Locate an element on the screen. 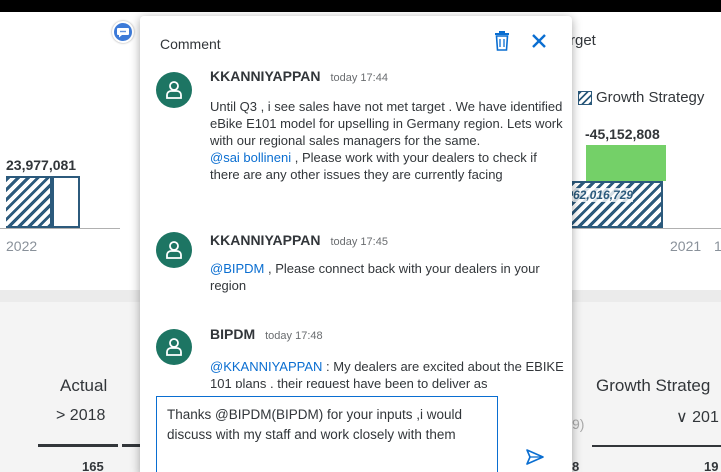 The height and width of the screenshot is (472, 721). green-bar-value: -45,152,808 is located at coordinates (622, 134).